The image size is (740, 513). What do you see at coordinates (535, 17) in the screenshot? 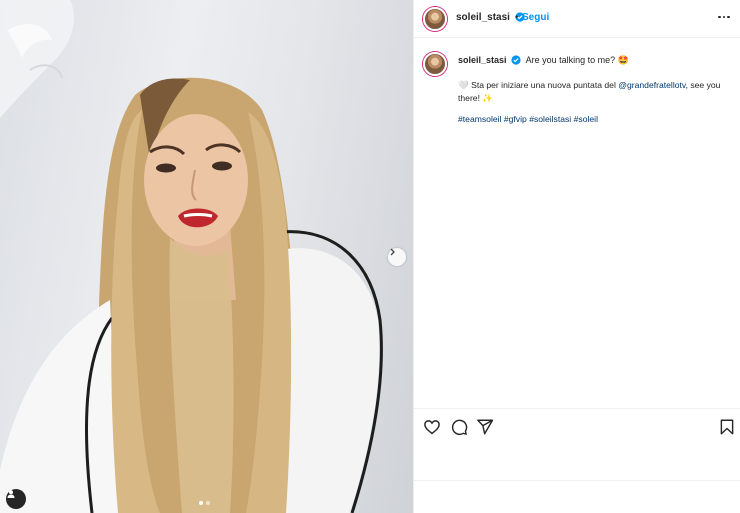
I see `follow-button: Segui` at bounding box center [535, 17].